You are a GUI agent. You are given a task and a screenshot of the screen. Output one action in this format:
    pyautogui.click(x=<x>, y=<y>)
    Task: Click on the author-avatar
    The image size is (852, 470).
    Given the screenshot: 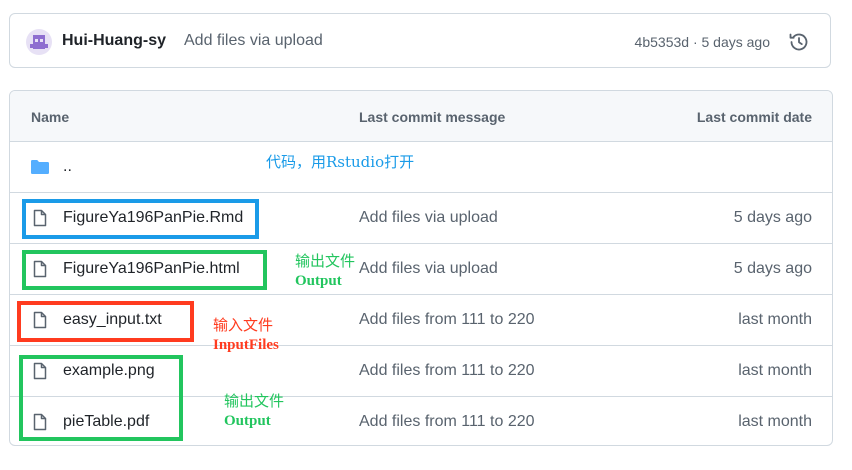 What is the action you would take?
    pyautogui.click(x=39, y=42)
    